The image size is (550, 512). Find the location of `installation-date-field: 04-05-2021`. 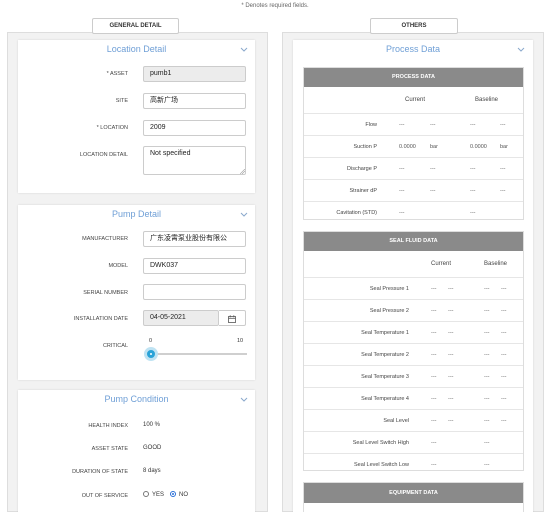

installation-date-field: 04-05-2021 is located at coordinates (181, 318).